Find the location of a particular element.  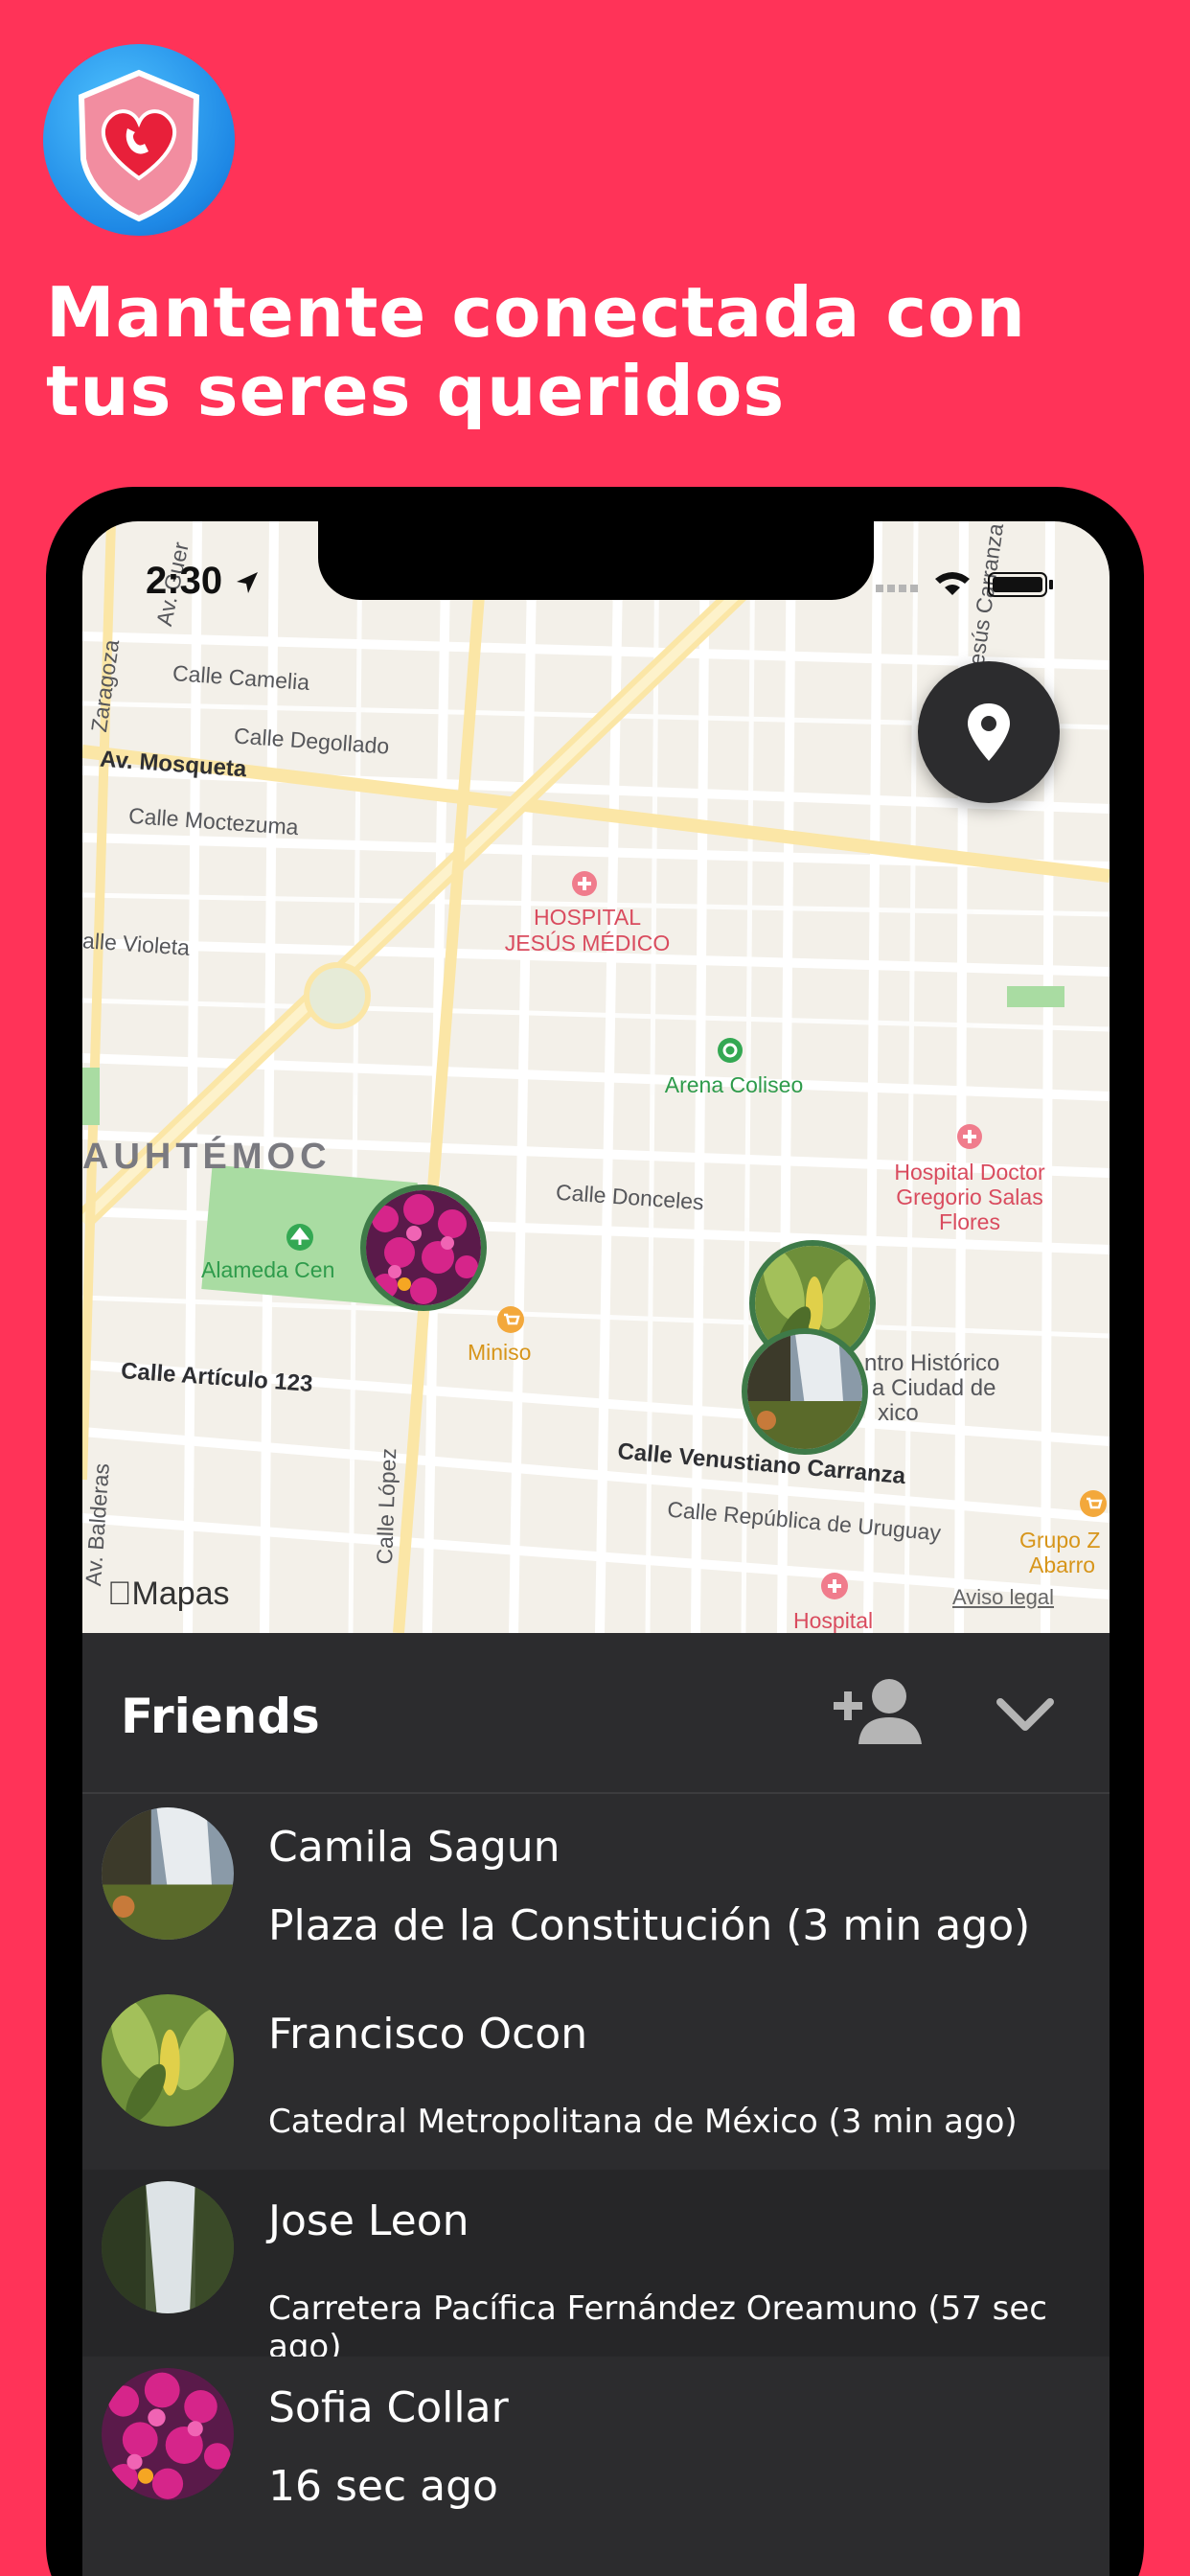

poi-centro-historico: ntro Histórico a Ciudad de xico is located at coordinates (932, 1388).